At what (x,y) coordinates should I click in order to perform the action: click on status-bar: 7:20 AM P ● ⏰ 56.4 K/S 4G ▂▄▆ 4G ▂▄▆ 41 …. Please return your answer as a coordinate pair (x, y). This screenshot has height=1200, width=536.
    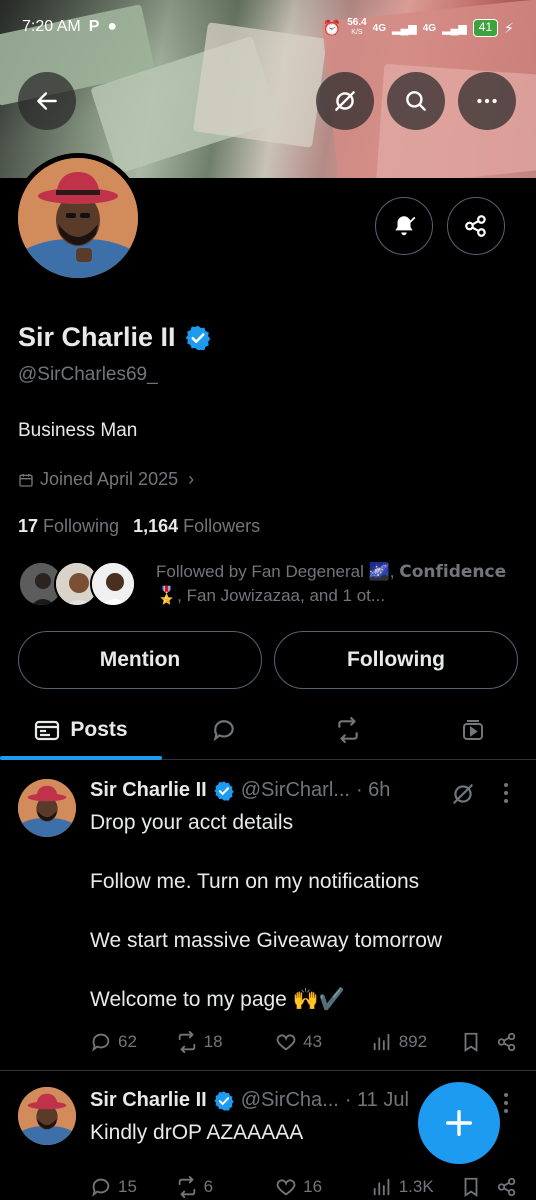
    Looking at the image, I should click on (268, 28).